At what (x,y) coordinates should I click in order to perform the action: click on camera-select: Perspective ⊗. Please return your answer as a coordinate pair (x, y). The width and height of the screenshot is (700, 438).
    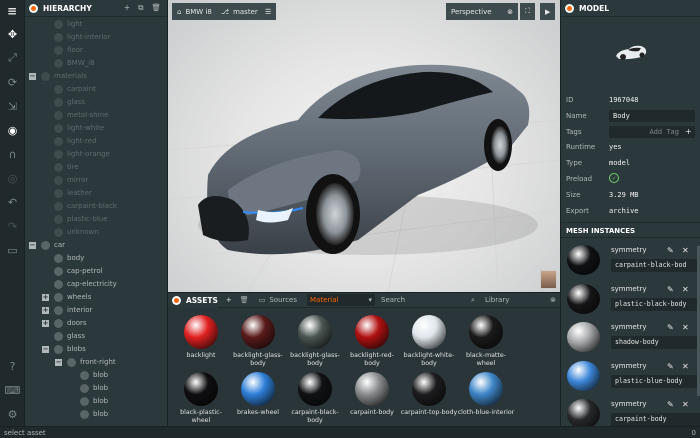
    Looking at the image, I should click on (482, 11).